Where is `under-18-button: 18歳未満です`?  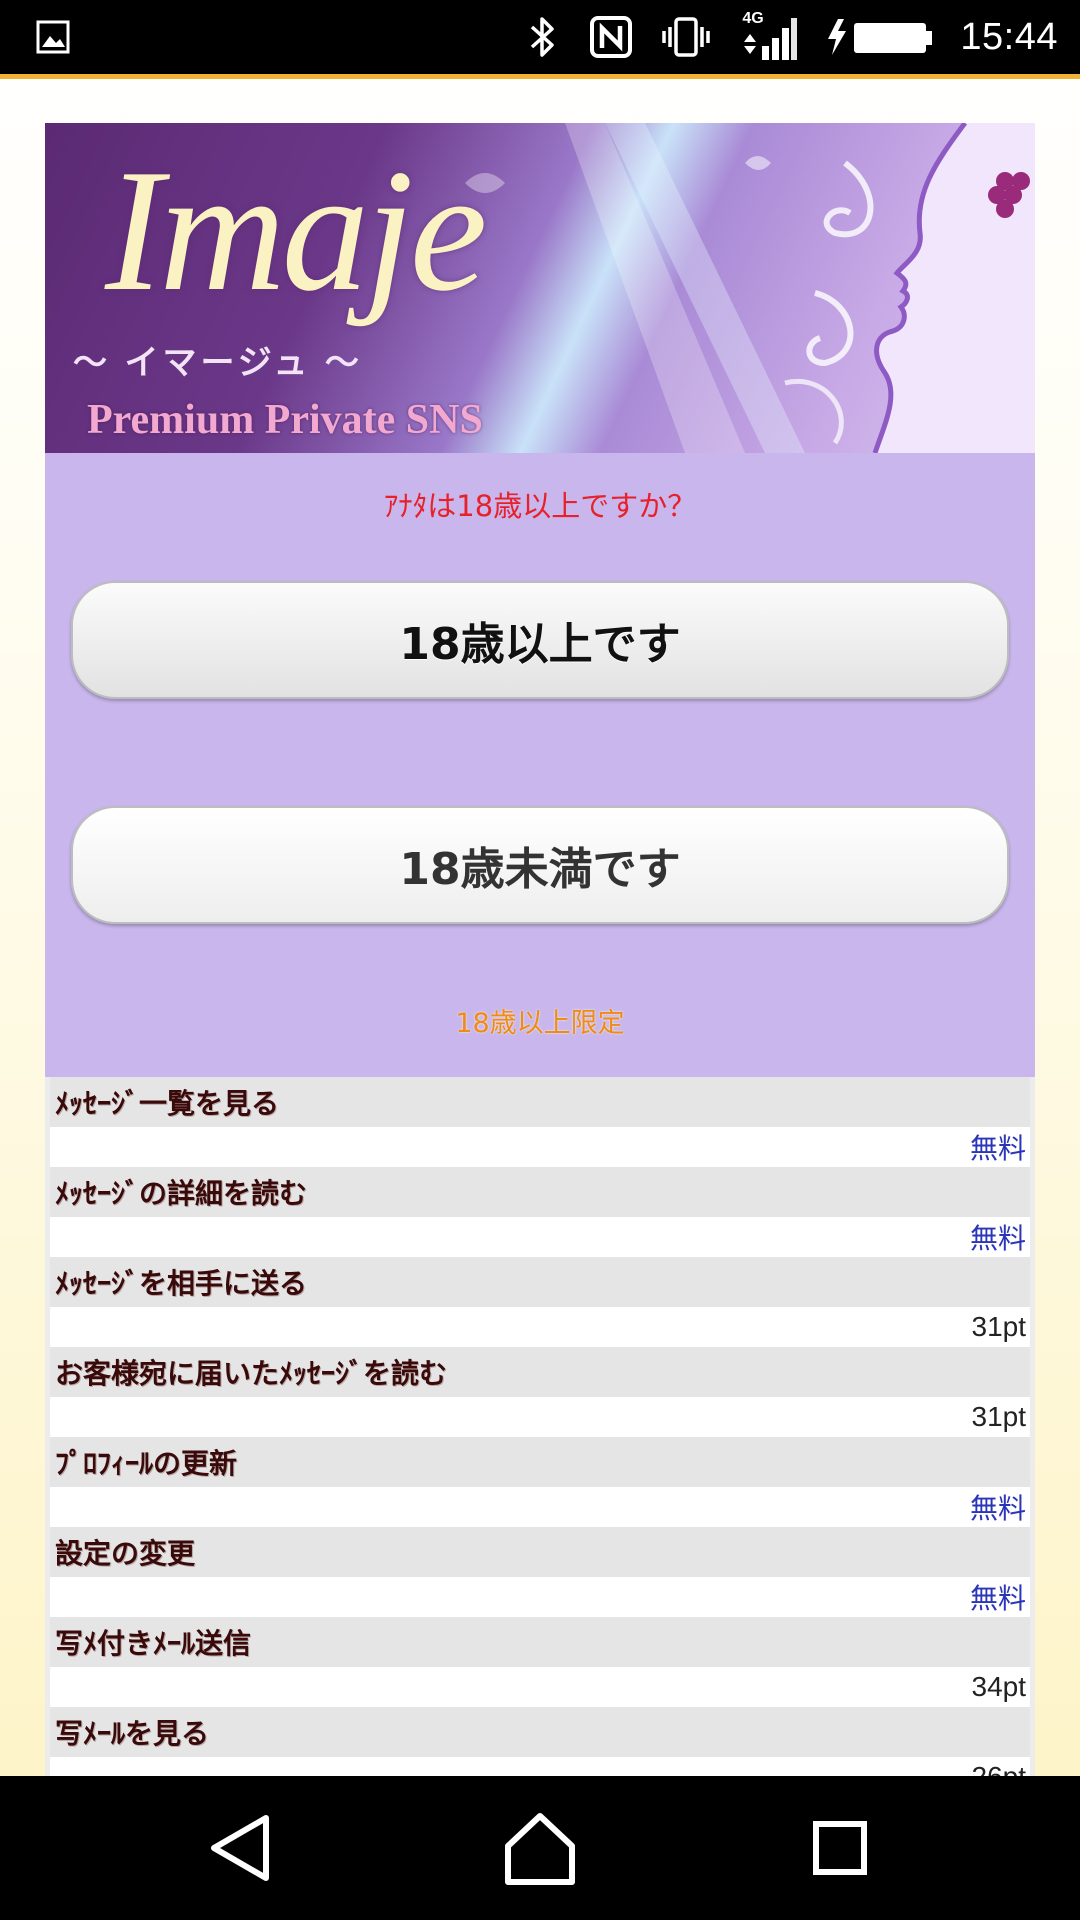
under-18-button: 18歳未満です is located at coordinates (540, 865).